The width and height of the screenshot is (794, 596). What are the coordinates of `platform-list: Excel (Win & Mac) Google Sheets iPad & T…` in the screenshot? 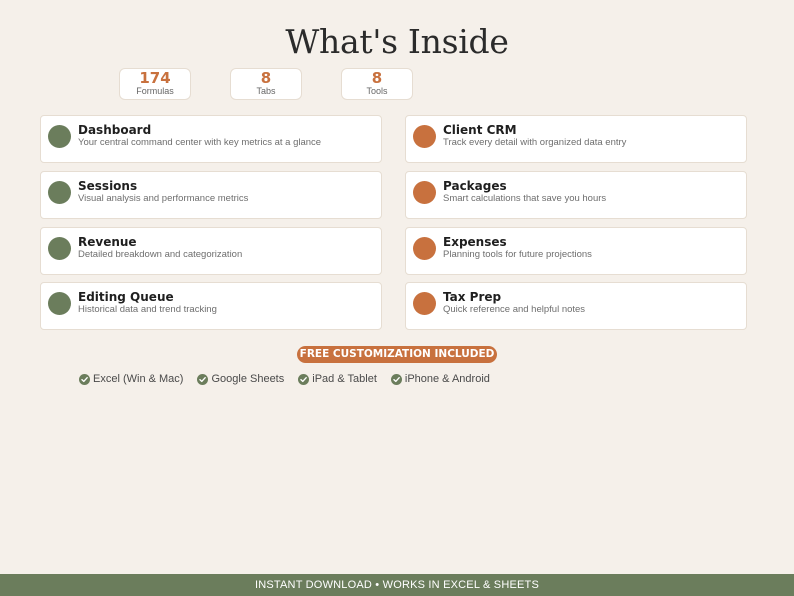 It's located at (291, 379).